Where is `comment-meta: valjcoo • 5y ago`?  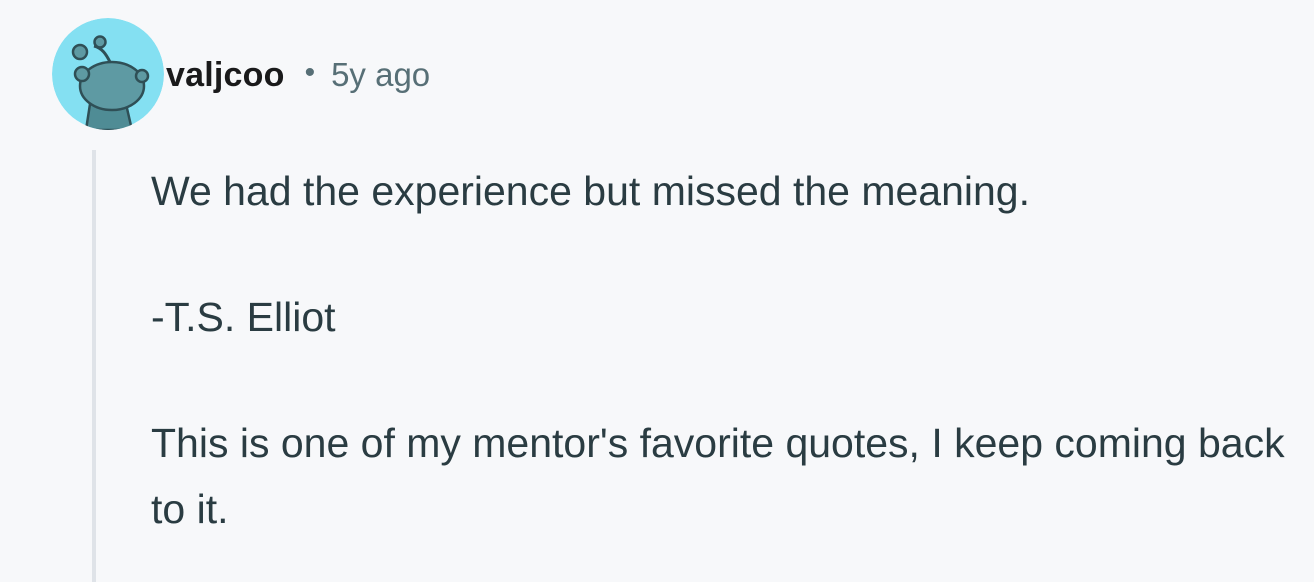 comment-meta: valjcoo • 5y ago is located at coordinates (298, 75).